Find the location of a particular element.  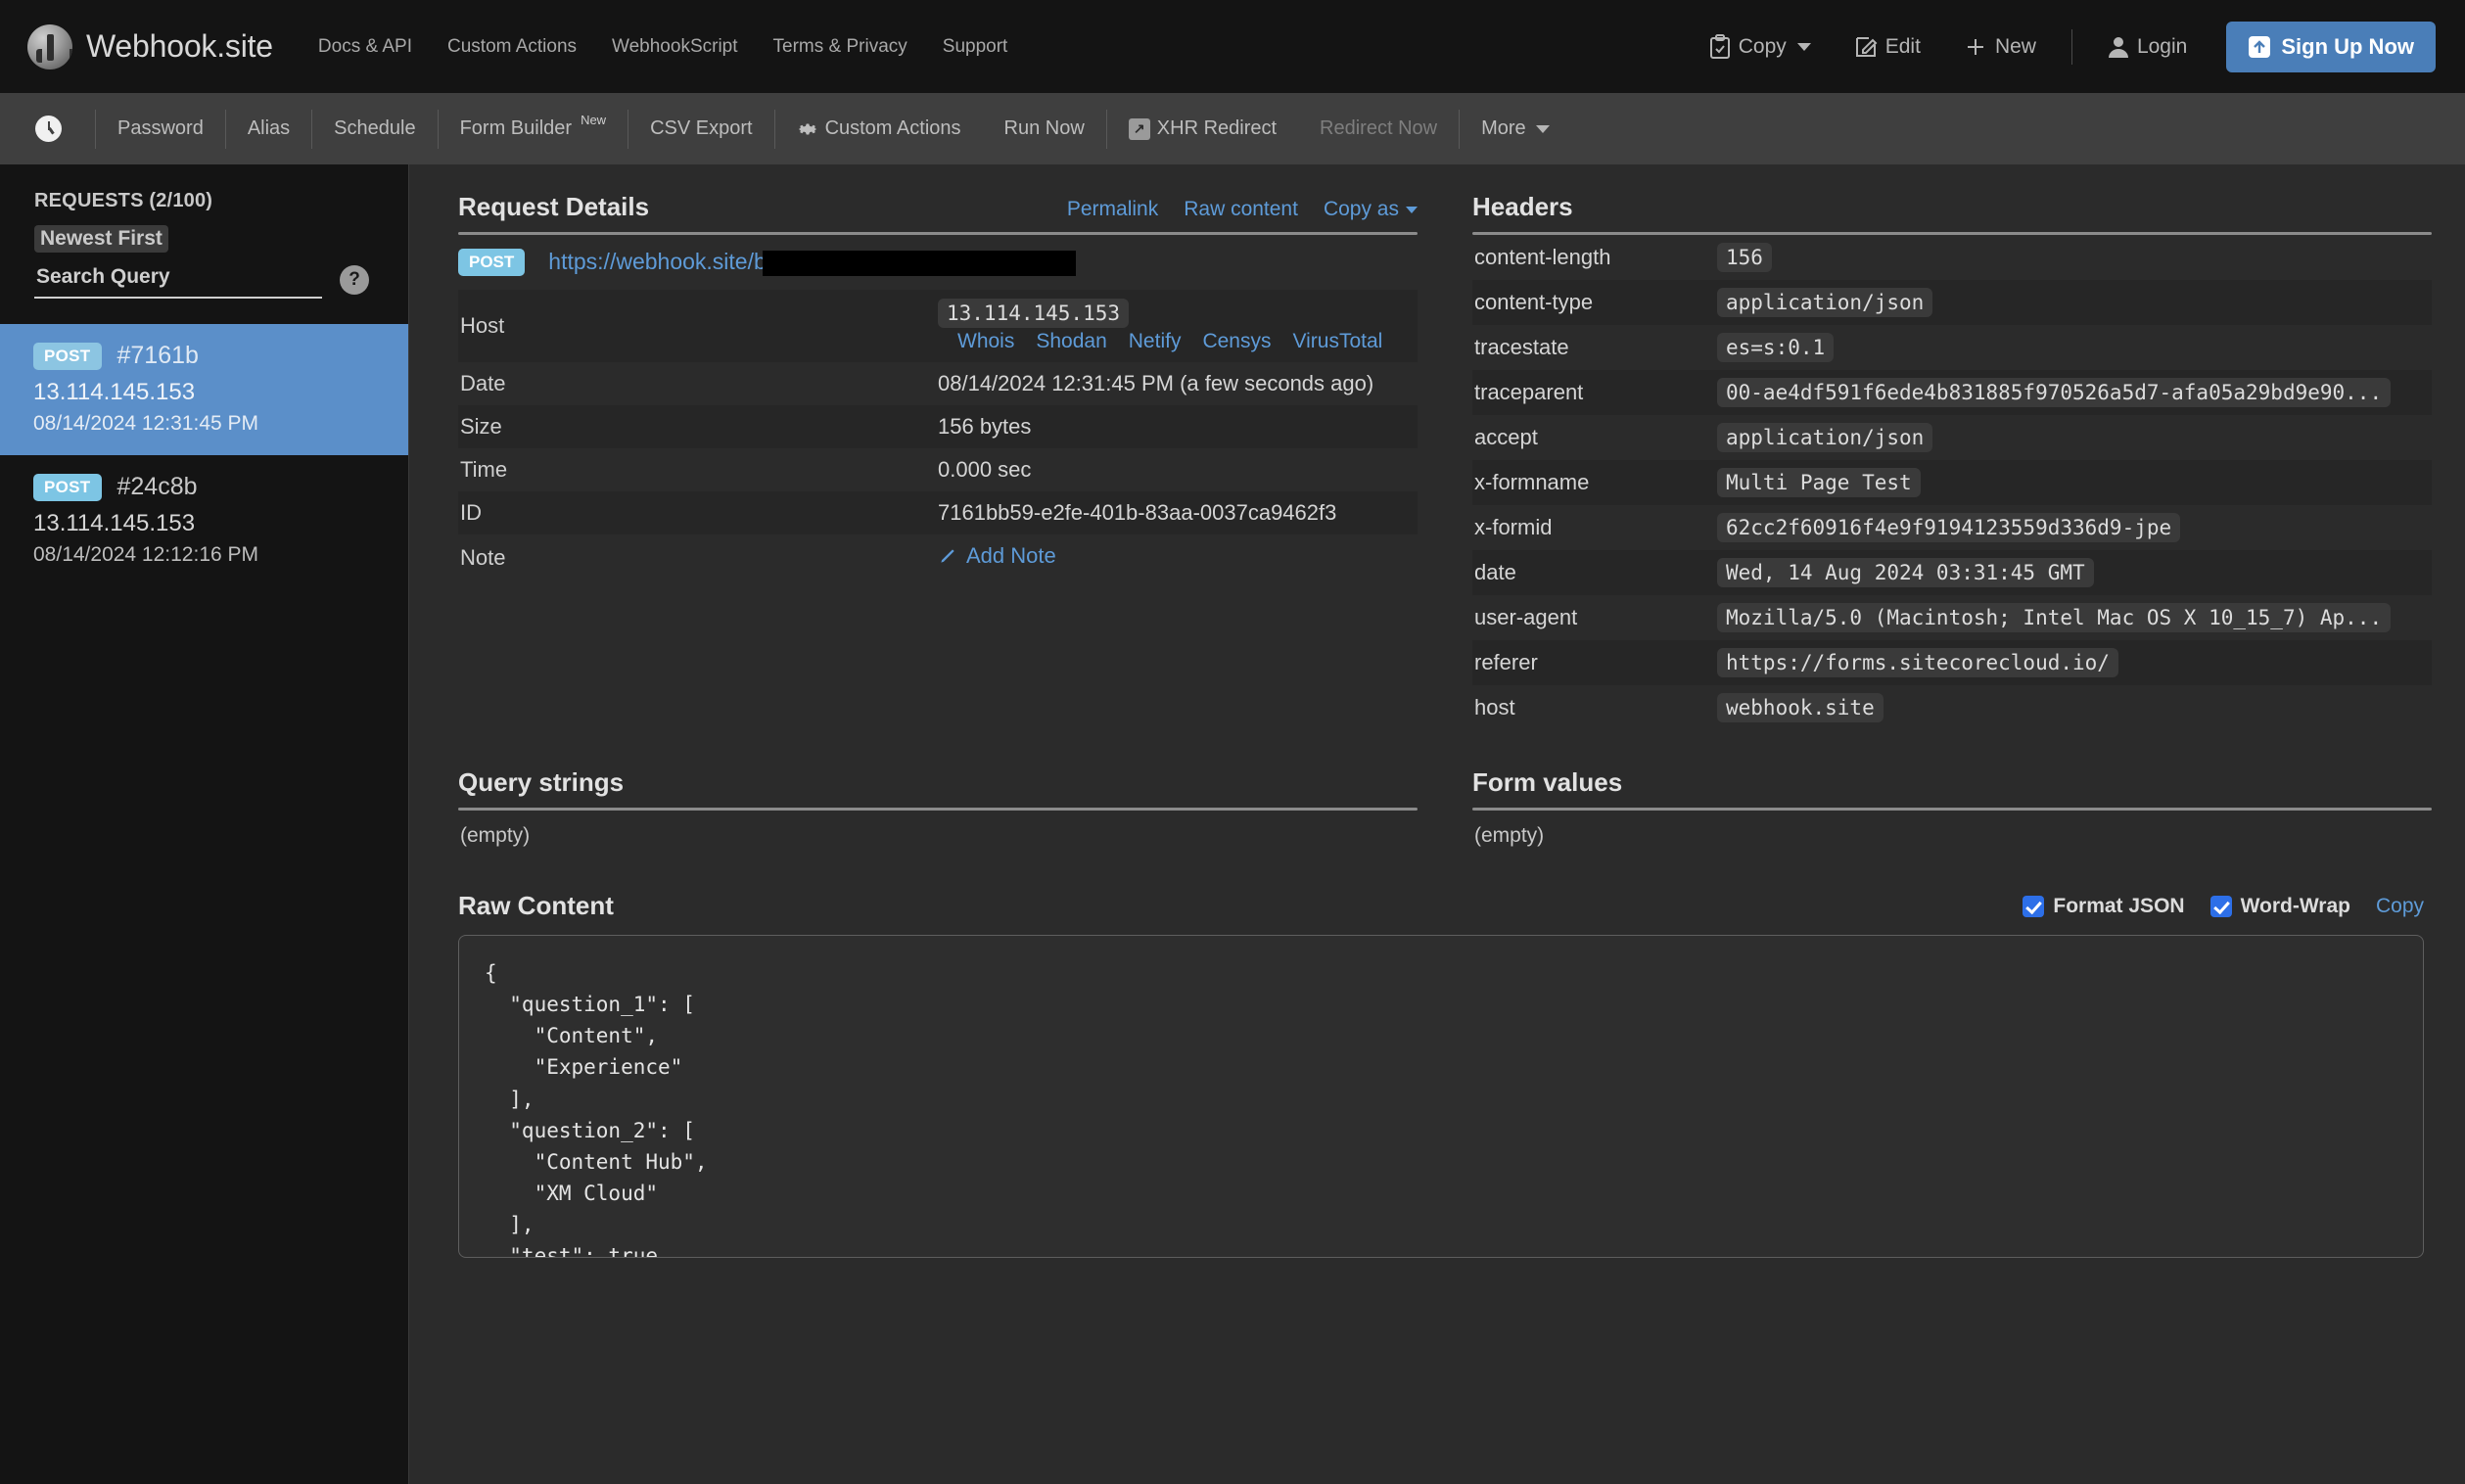

form-values-empty: (empty) is located at coordinates (1509, 835).